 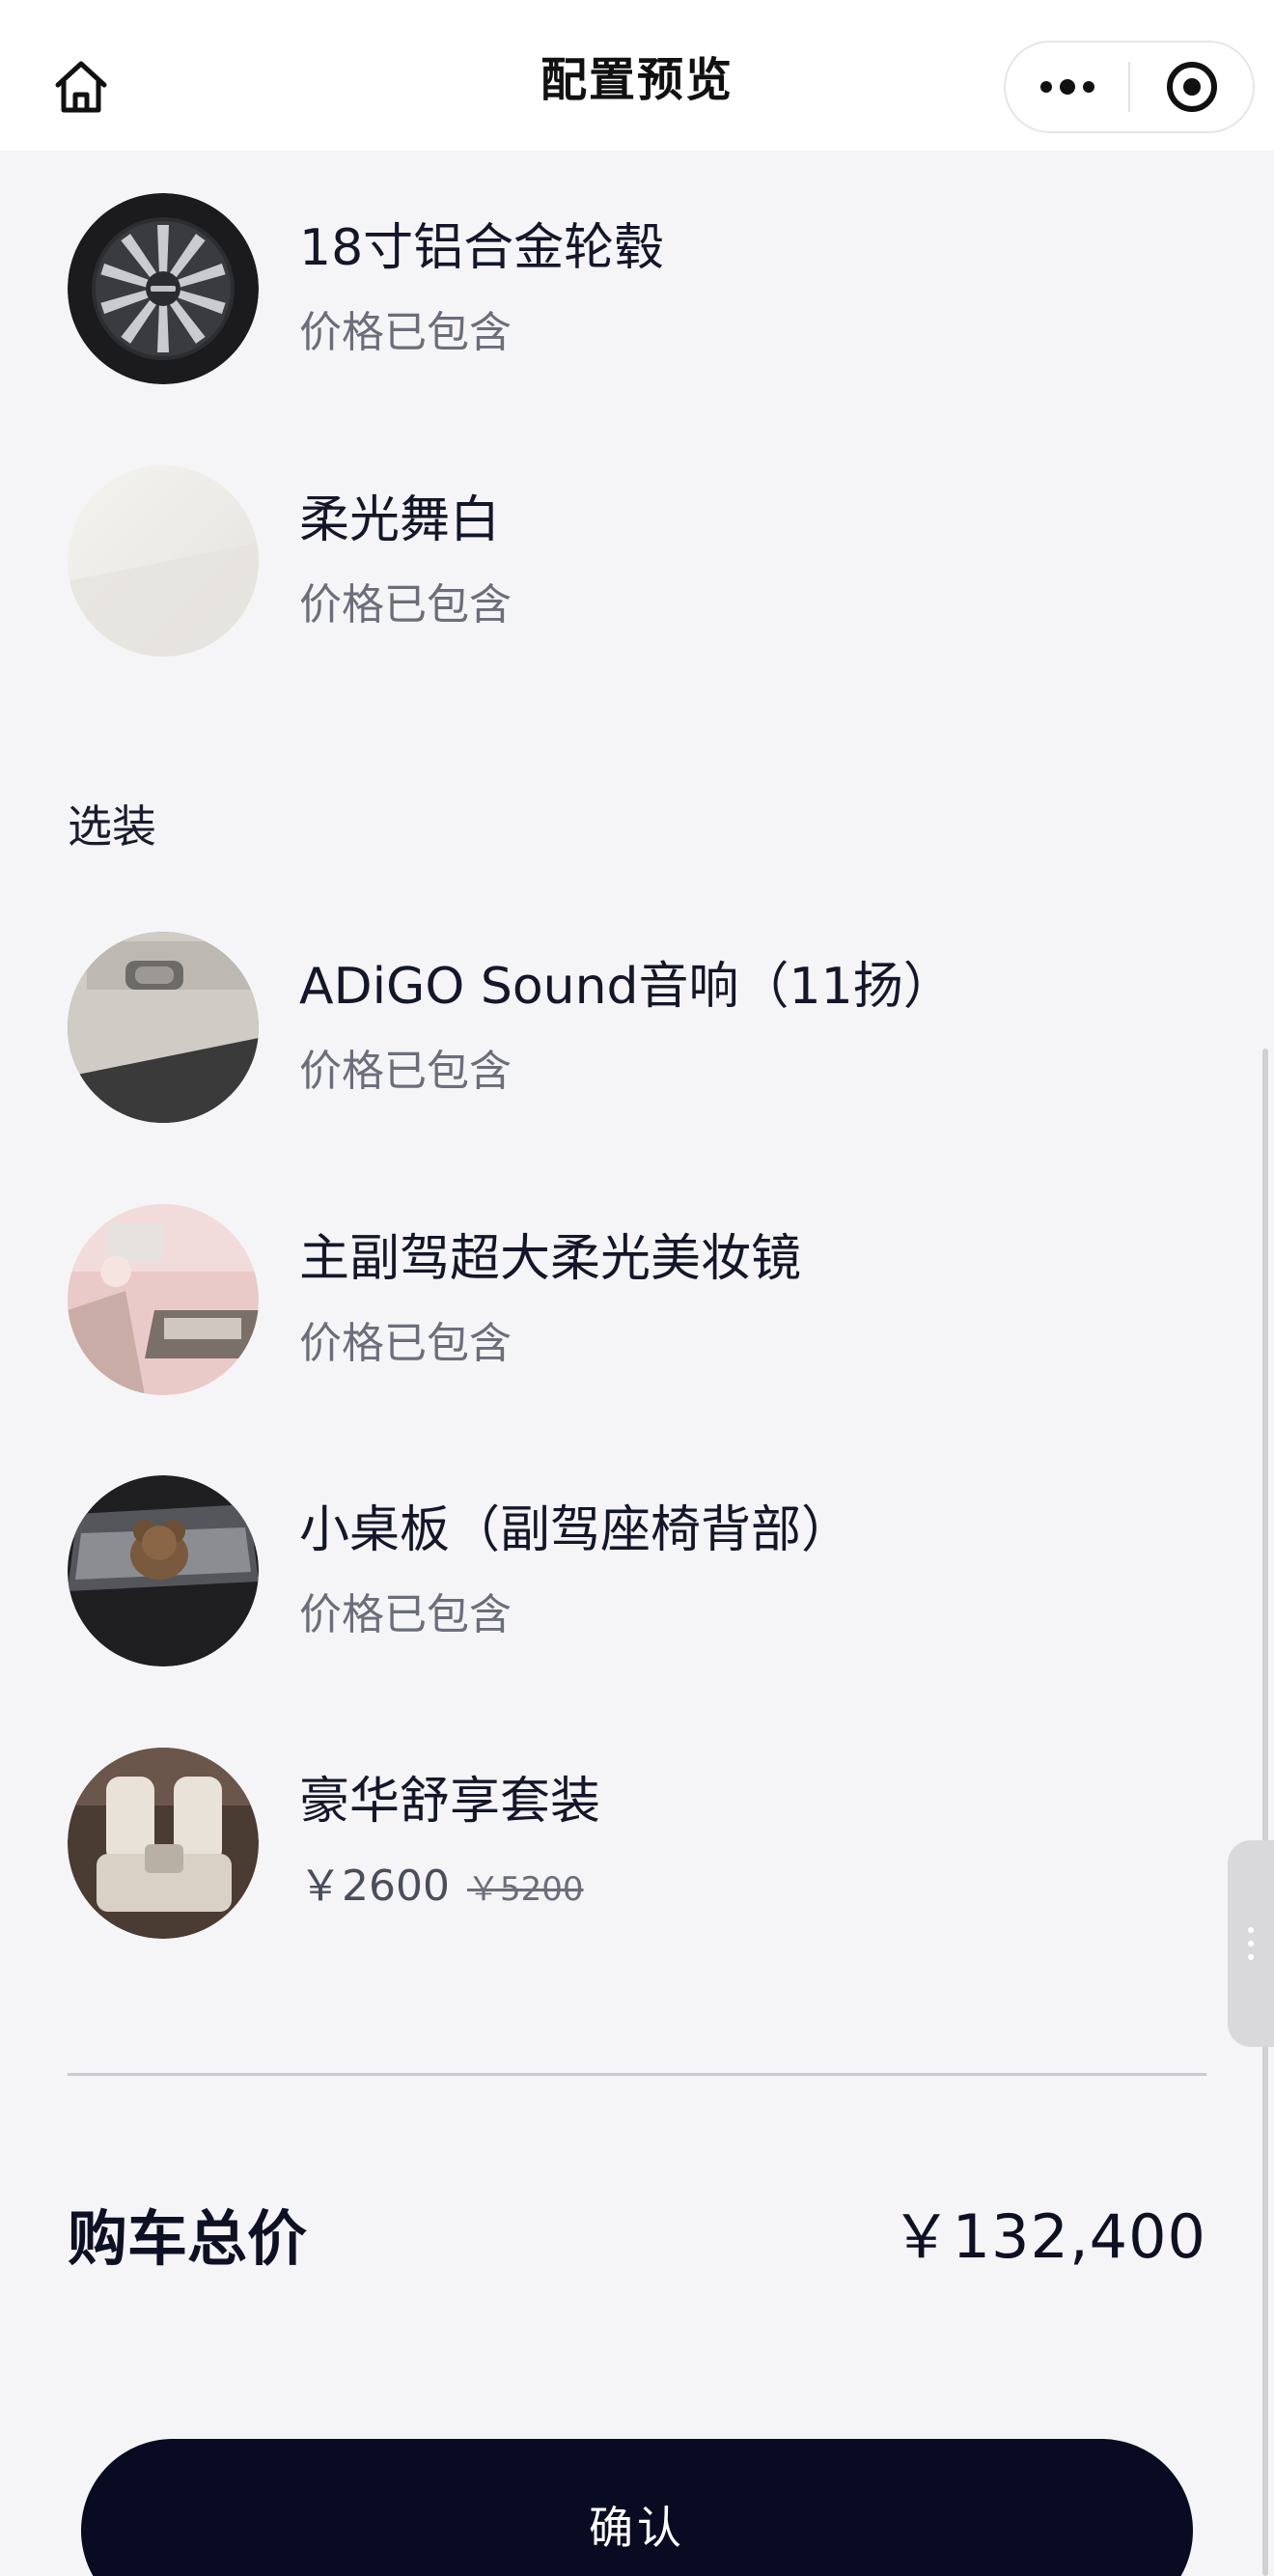 What do you see at coordinates (188, 2239) in the screenshot?
I see `total-price-label: 购车总价` at bounding box center [188, 2239].